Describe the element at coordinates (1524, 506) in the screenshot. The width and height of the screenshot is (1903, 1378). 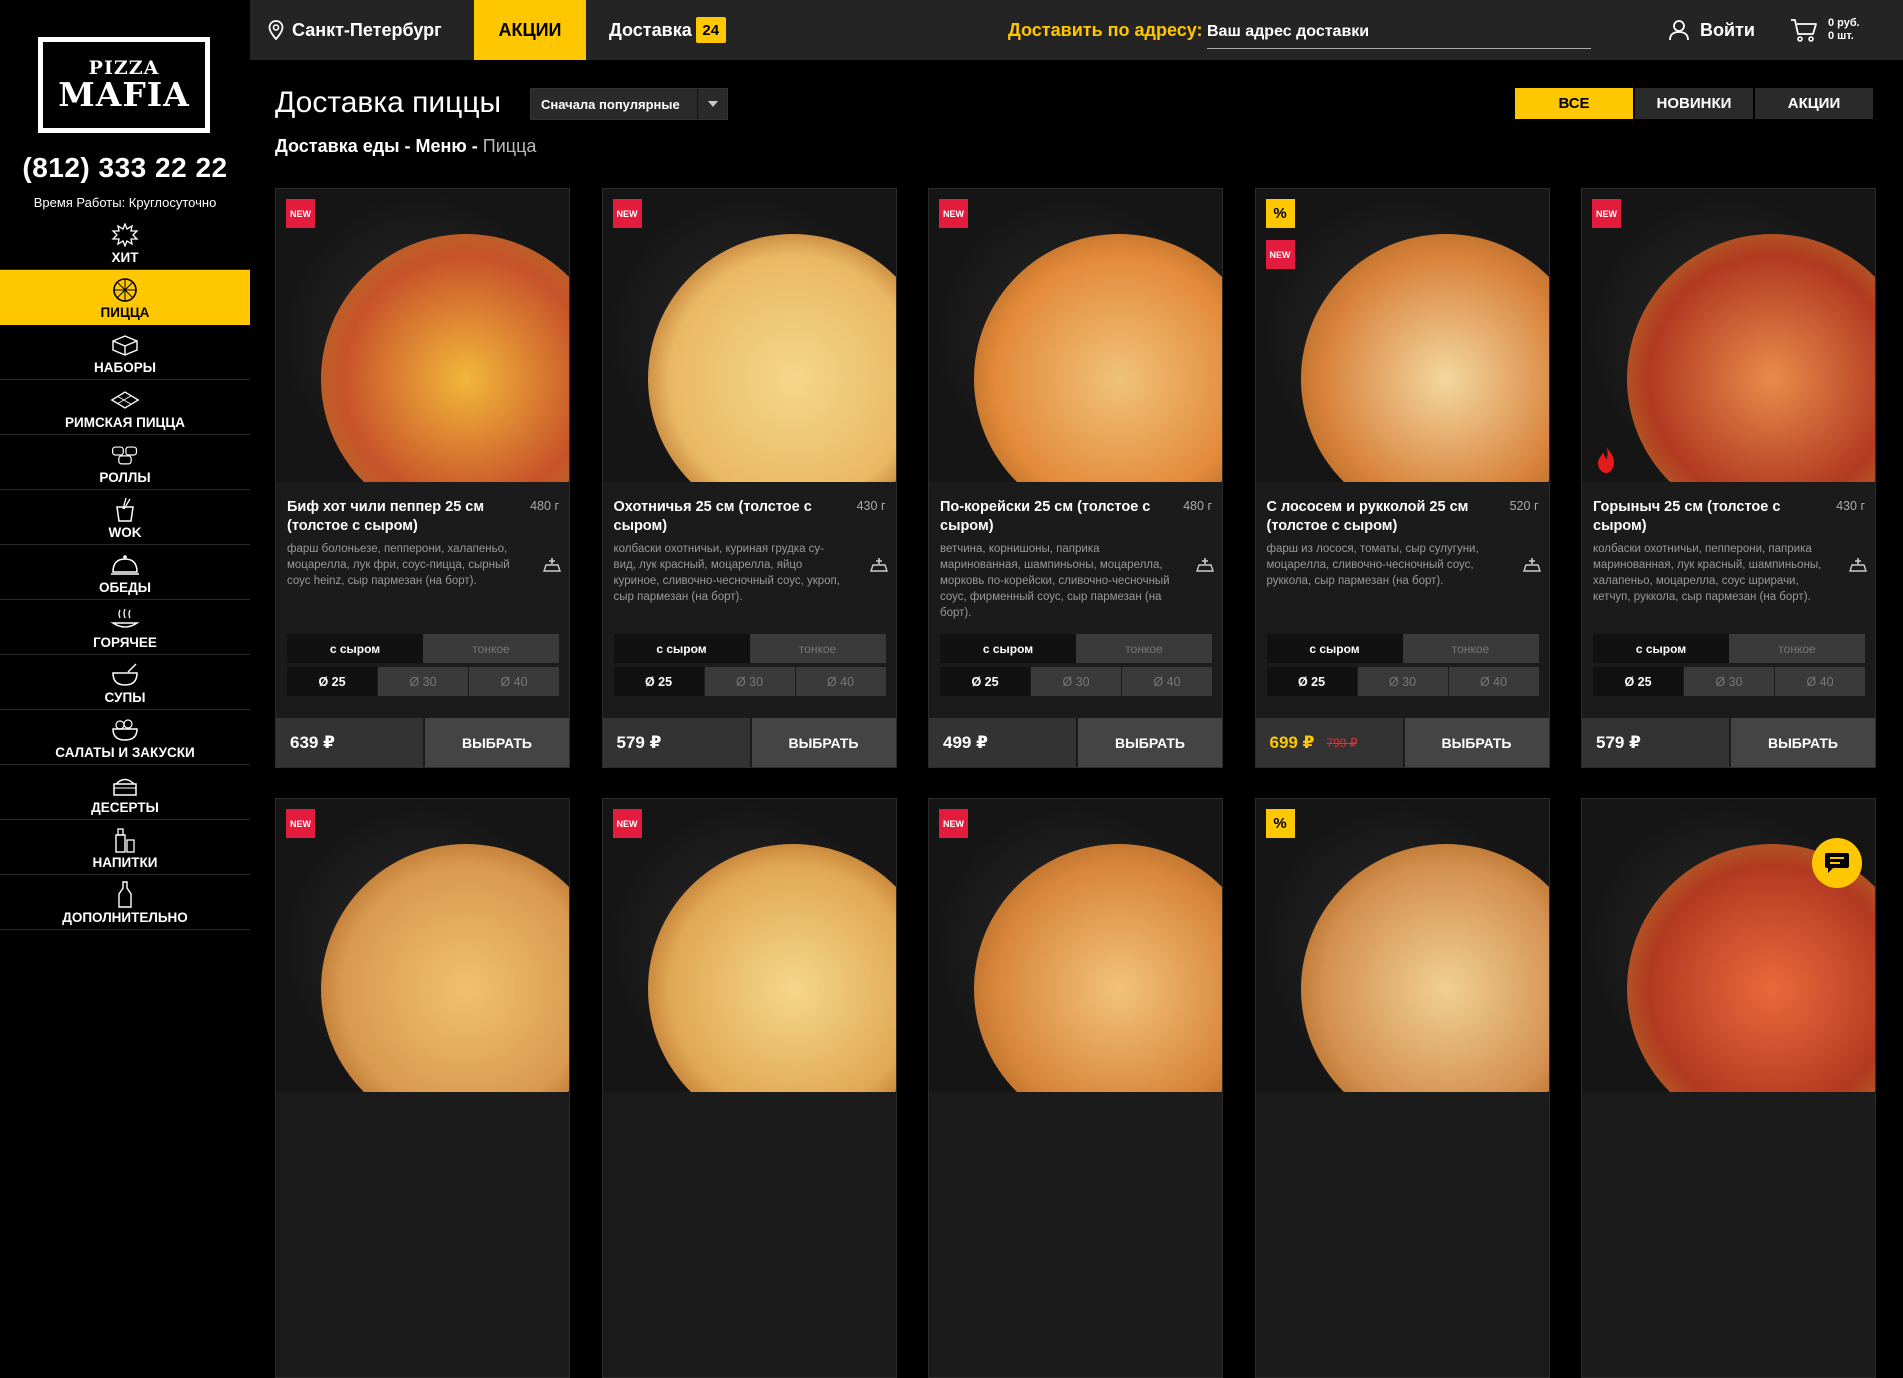
I see `product-weight: 520 г` at that location.